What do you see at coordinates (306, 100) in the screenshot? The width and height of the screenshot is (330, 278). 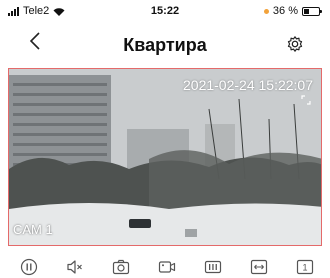 I see `expand-icon` at bounding box center [306, 100].